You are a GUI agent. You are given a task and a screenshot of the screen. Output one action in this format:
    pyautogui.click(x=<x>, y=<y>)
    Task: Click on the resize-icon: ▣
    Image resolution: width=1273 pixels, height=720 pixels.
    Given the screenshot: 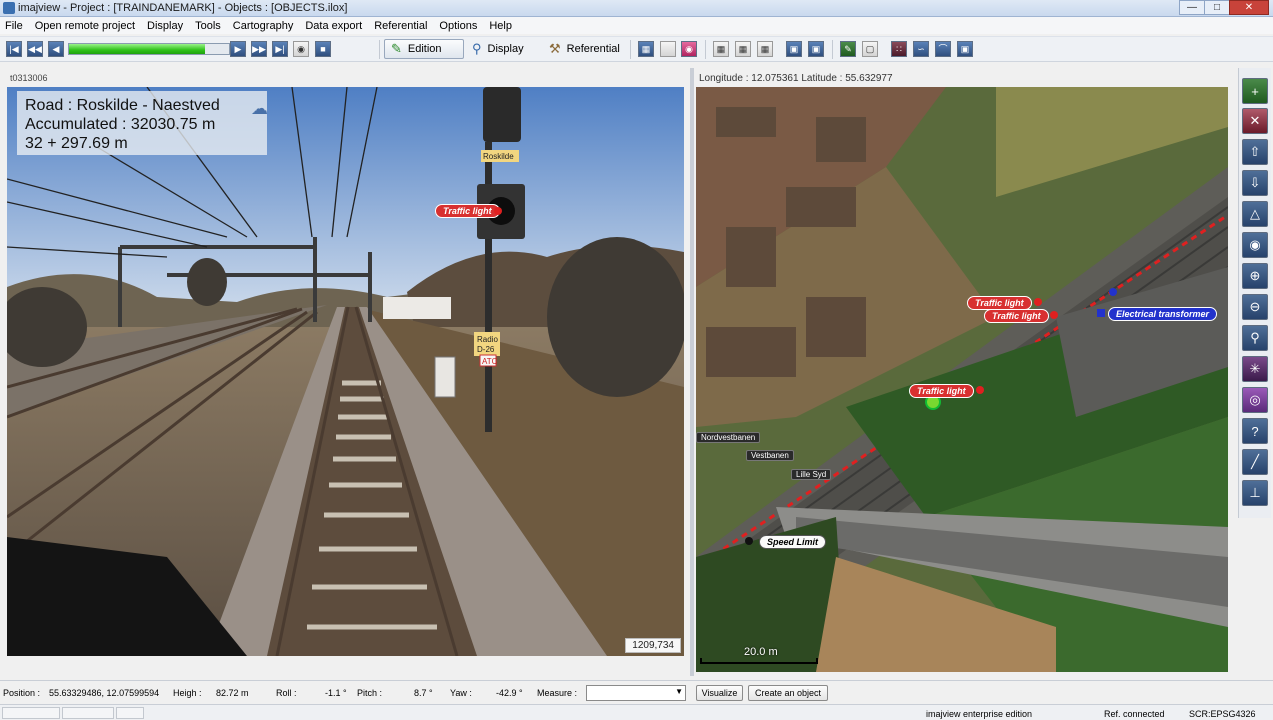 What is the action you would take?
    pyautogui.click(x=965, y=49)
    